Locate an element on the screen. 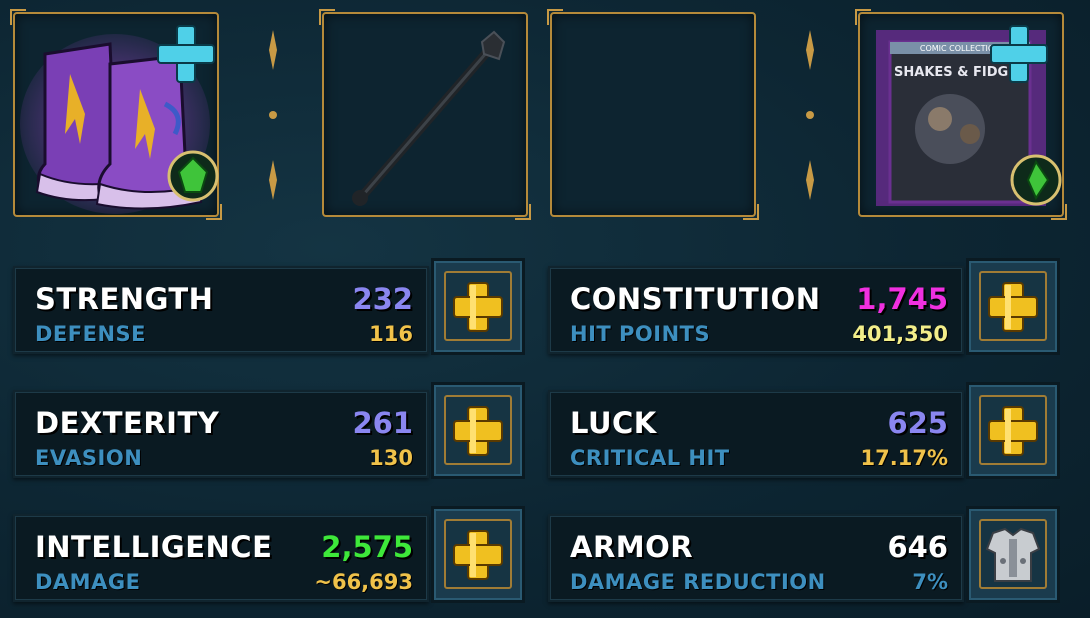  stat-panel: ARMOR 646 DAMAGE REDUCTION 7% is located at coordinates (756, 558).